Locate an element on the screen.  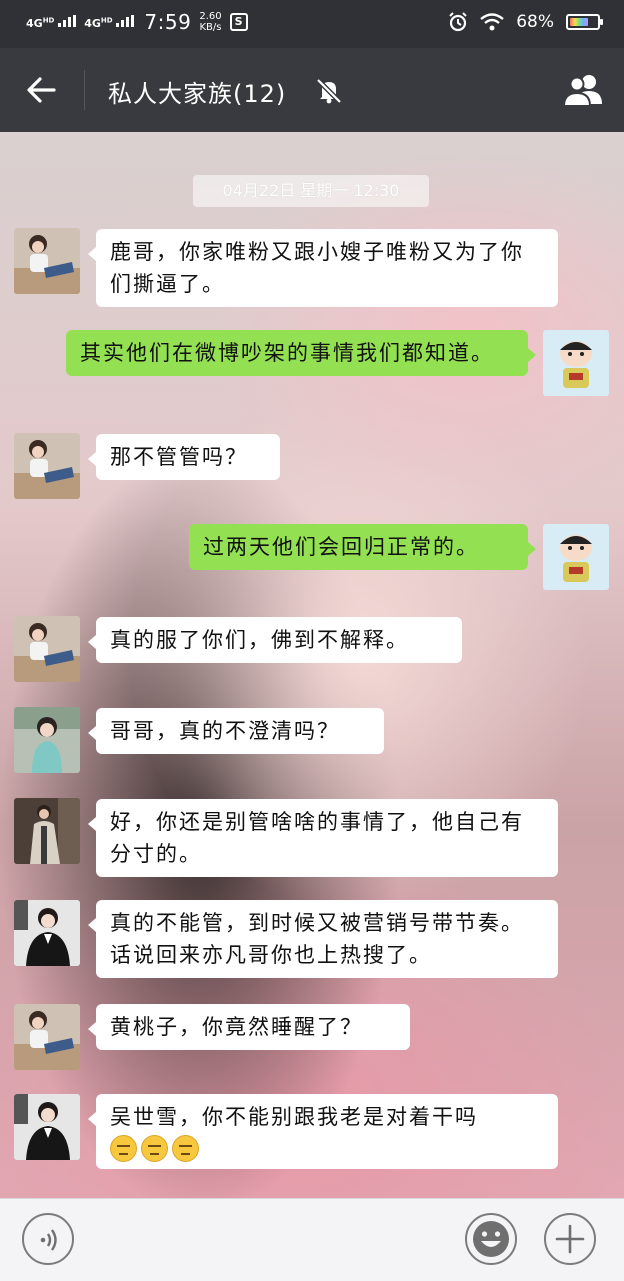
back-button is located at coordinates (42, 90).